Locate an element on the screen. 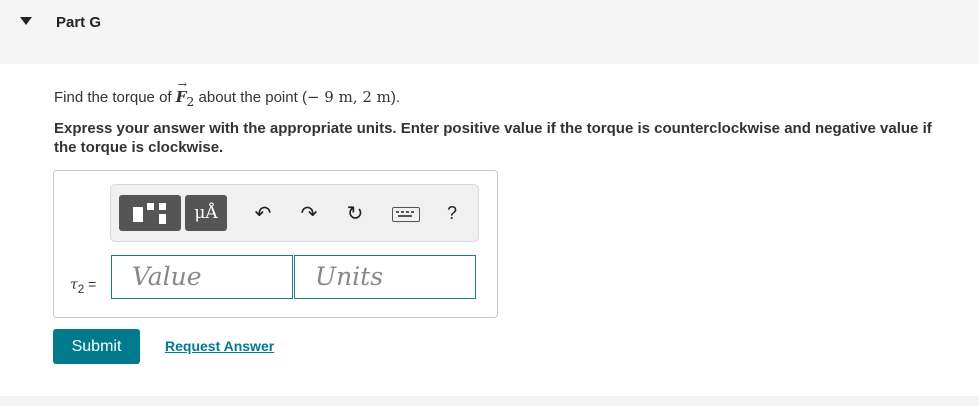  equals-sign: = is located at coordinates (90, 284).